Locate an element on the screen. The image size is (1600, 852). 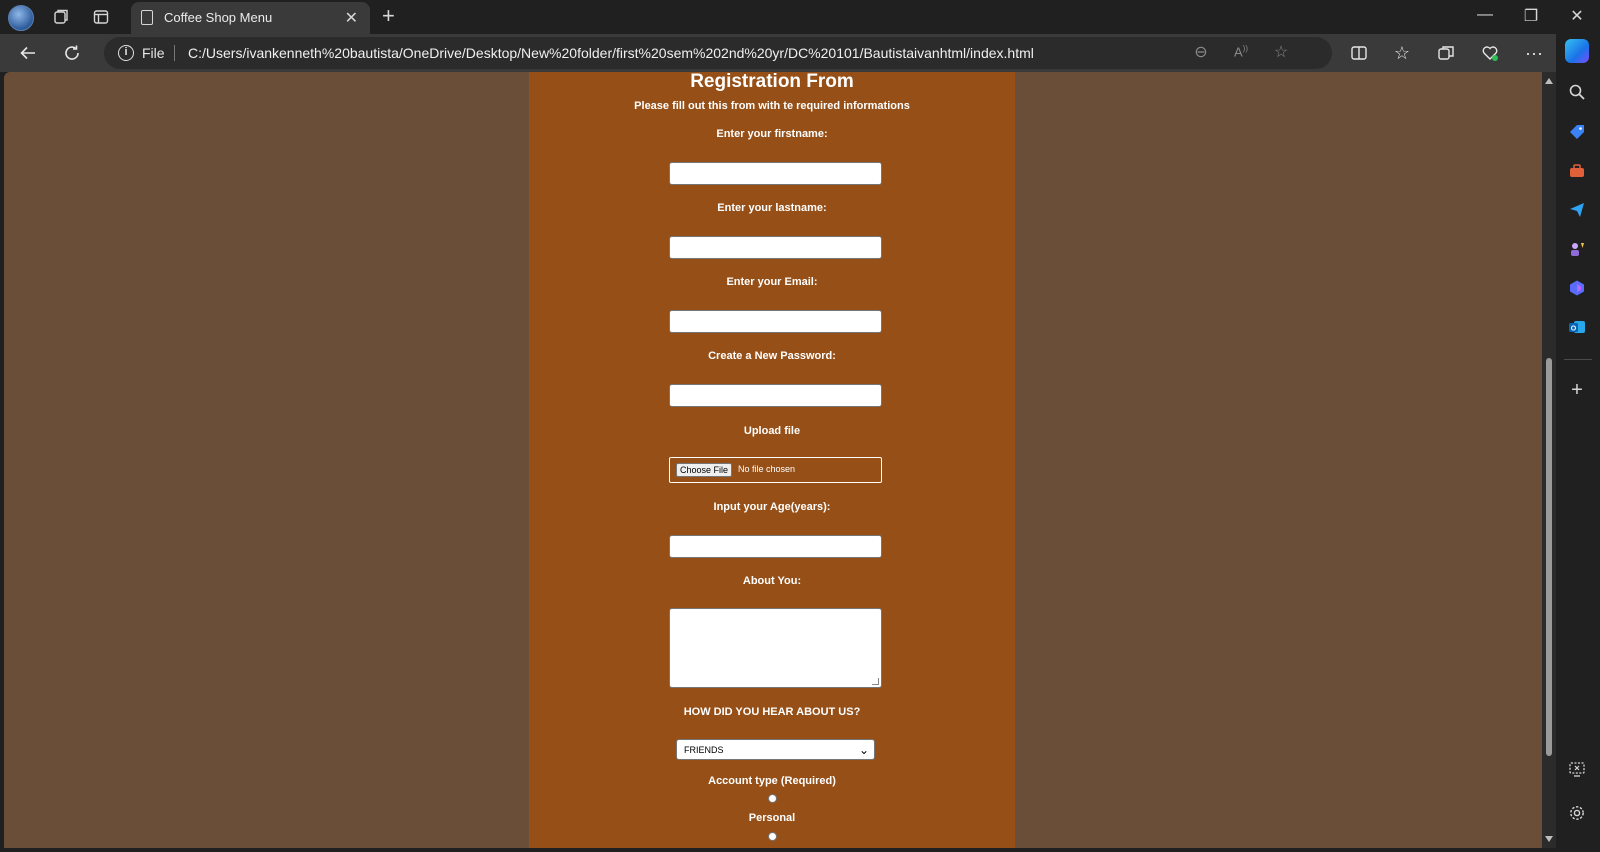
scroll-up-icon is located at coordinates (1549, 81).